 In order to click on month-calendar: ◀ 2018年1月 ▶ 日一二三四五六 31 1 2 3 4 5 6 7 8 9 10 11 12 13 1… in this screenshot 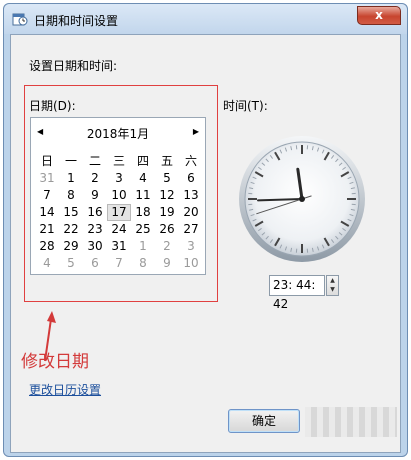, I will do `click(118, 196)`.